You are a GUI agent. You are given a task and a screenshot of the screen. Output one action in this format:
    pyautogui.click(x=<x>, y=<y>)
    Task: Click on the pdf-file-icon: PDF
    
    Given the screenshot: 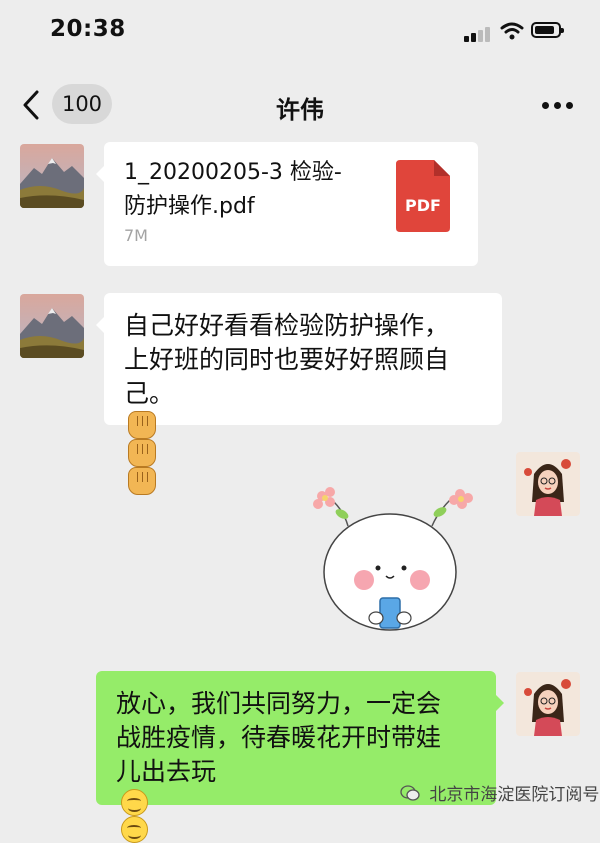 What is the action you would take?
    pyautogui.click(x=423, y=196)
    